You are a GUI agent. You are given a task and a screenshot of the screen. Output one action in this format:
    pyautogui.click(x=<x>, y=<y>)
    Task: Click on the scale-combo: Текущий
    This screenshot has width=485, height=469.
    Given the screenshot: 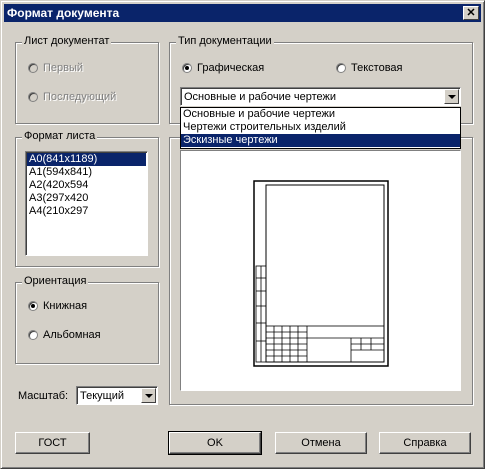 What is the action you would take?
    pyautogui.click(x=117, y=395)
    